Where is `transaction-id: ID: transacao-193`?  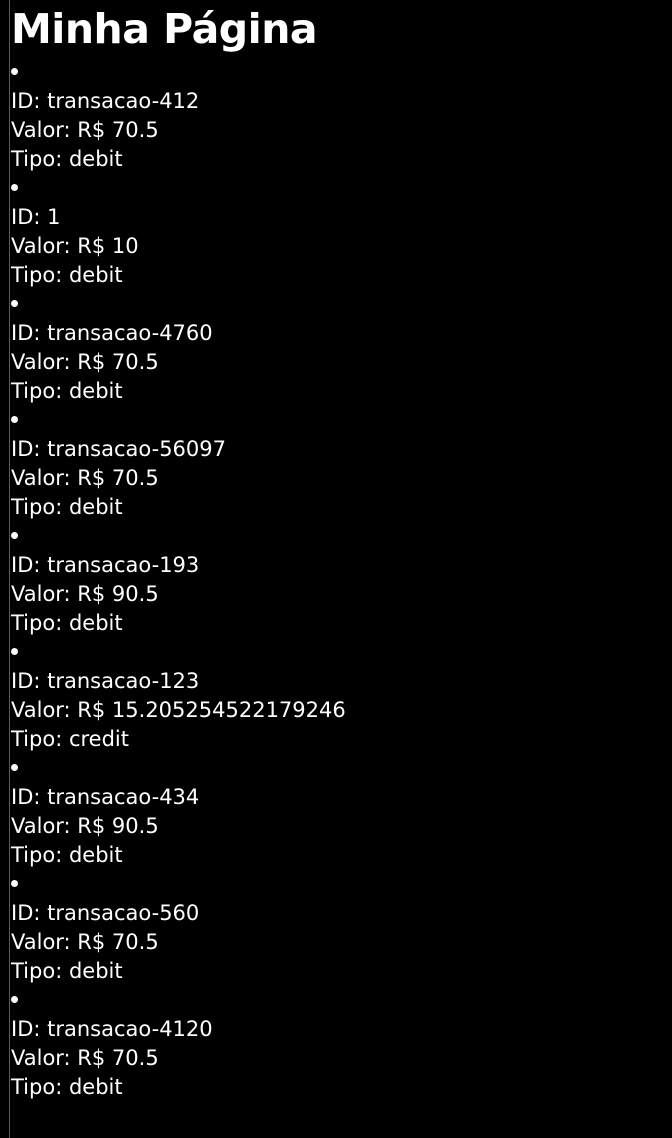 transaction-id: ID: transacao-193 is located at coordinates (105, 565).